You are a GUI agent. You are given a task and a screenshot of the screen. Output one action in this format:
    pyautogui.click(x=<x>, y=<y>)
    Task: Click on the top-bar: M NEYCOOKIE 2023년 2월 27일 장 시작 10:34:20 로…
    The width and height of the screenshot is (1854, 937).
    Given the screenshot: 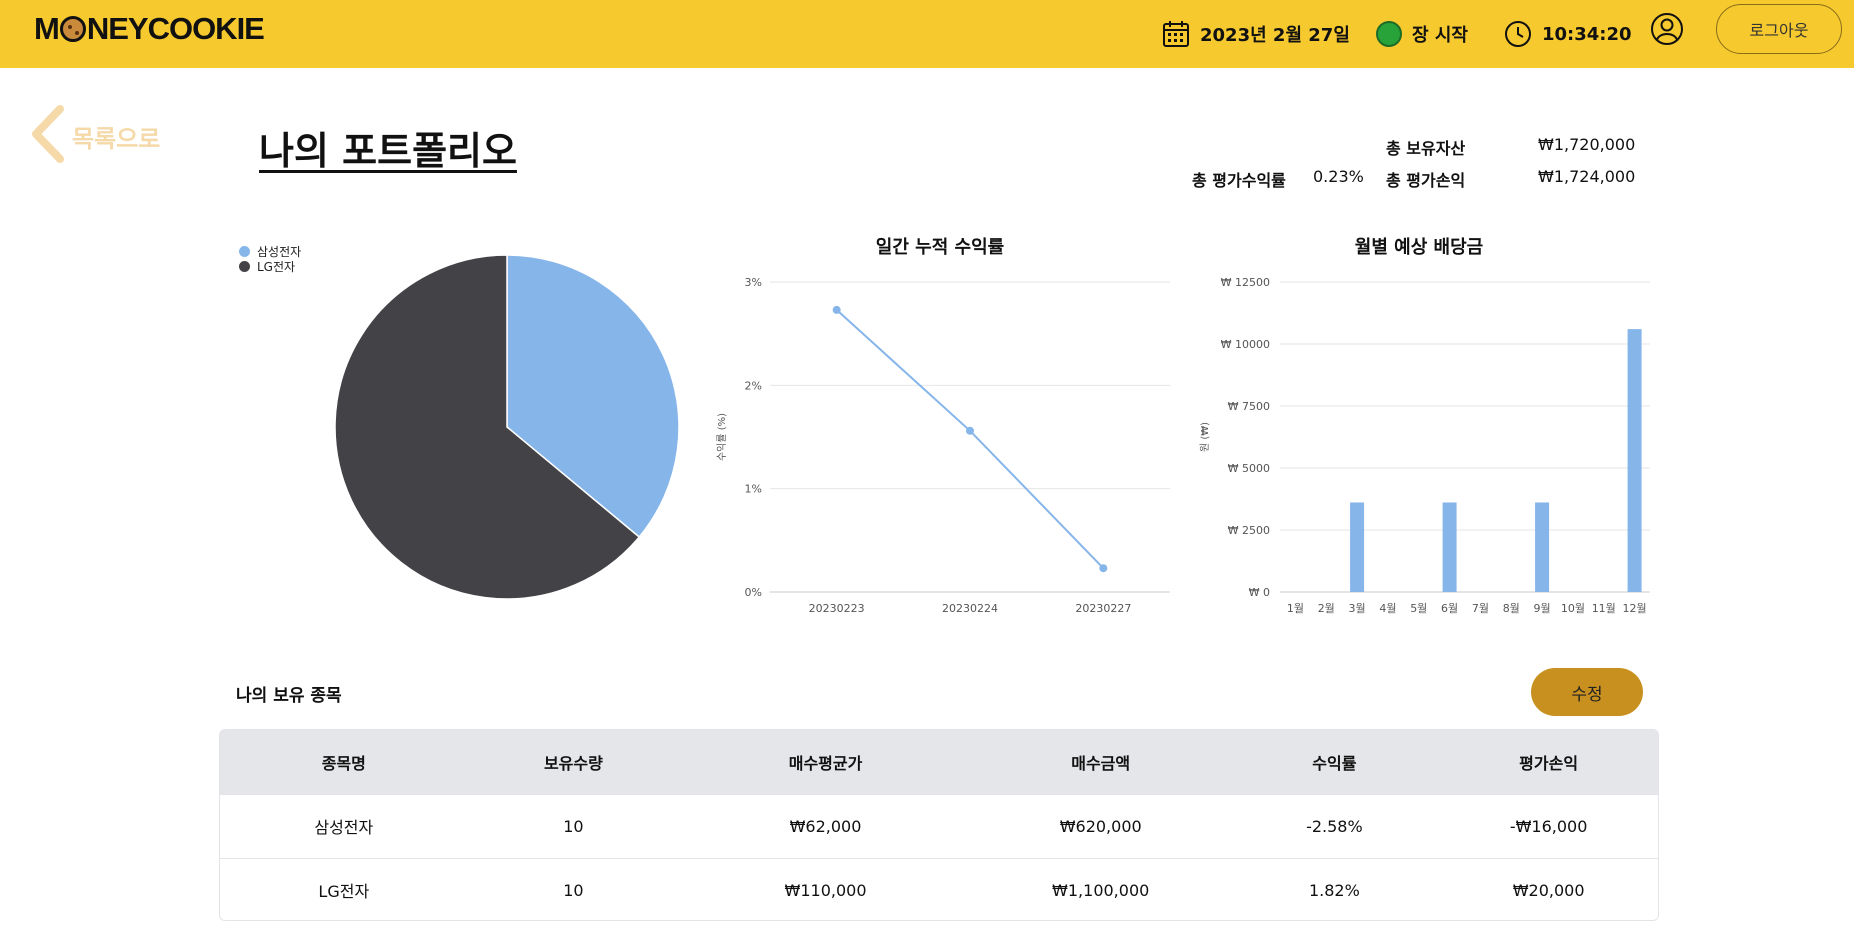 What is the action you would take?
    pyautogui.click(x=927, y=34)
    